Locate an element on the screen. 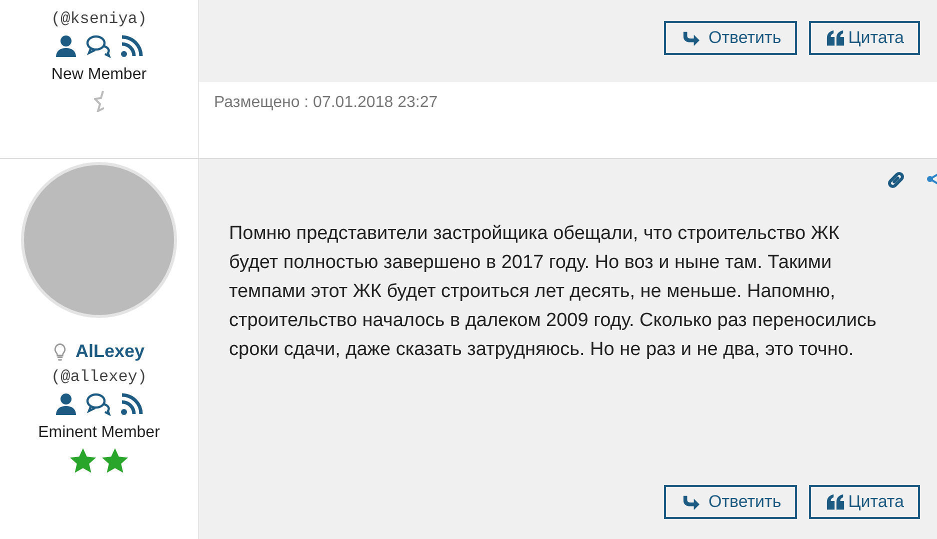 This screenshot has width=937, height=539. author-name: AlLexey is located at coordinates (110, 351).